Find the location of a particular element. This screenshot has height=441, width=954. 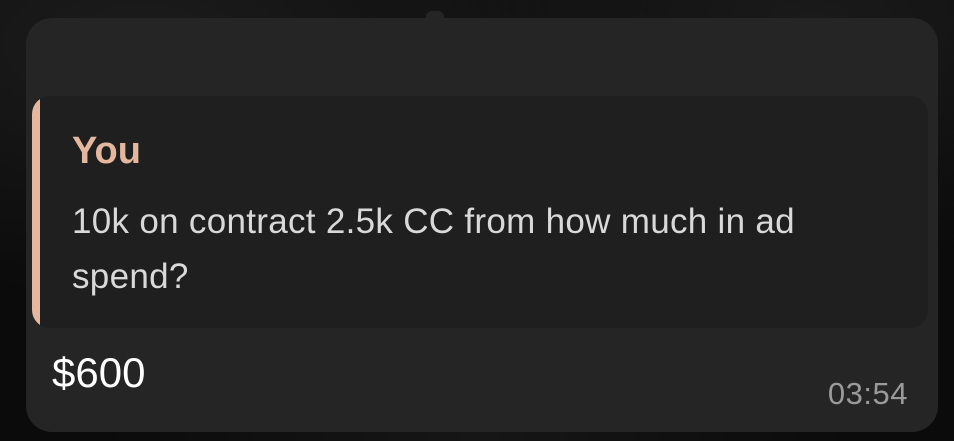

quote-author: You is located at coordinates (106, 151).